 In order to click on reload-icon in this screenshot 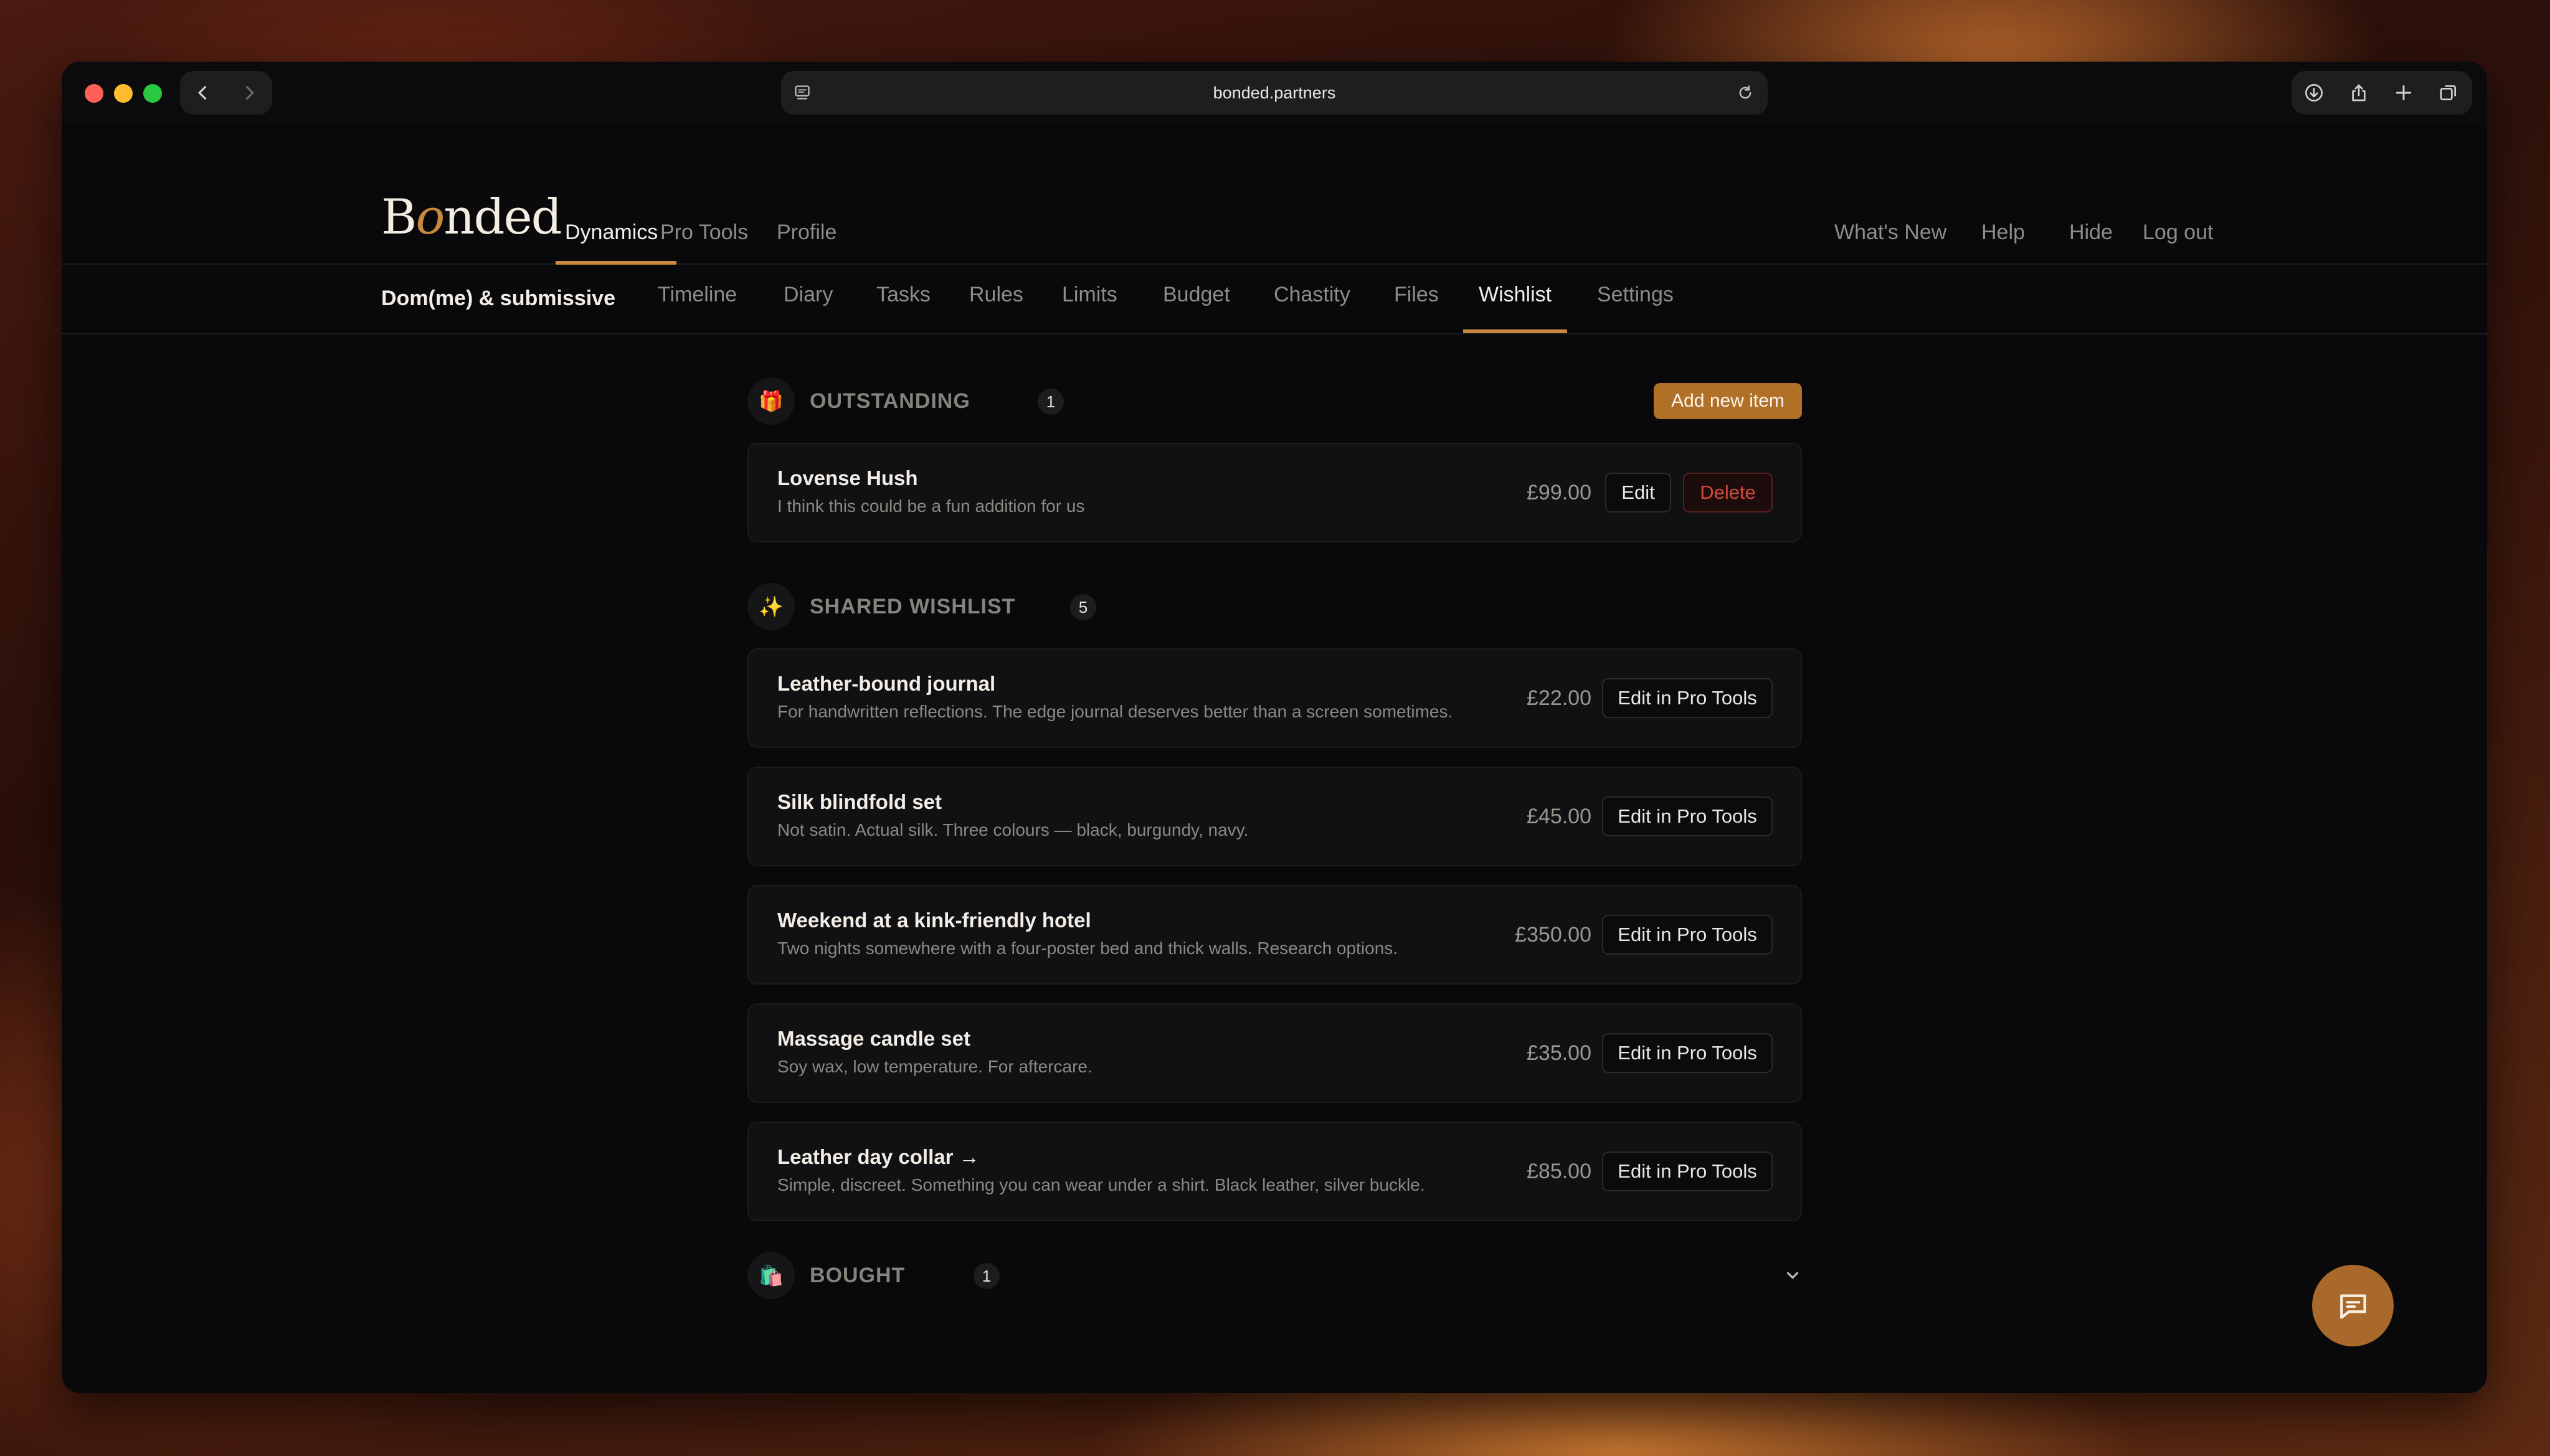, I will do `click(1745, 93)`.